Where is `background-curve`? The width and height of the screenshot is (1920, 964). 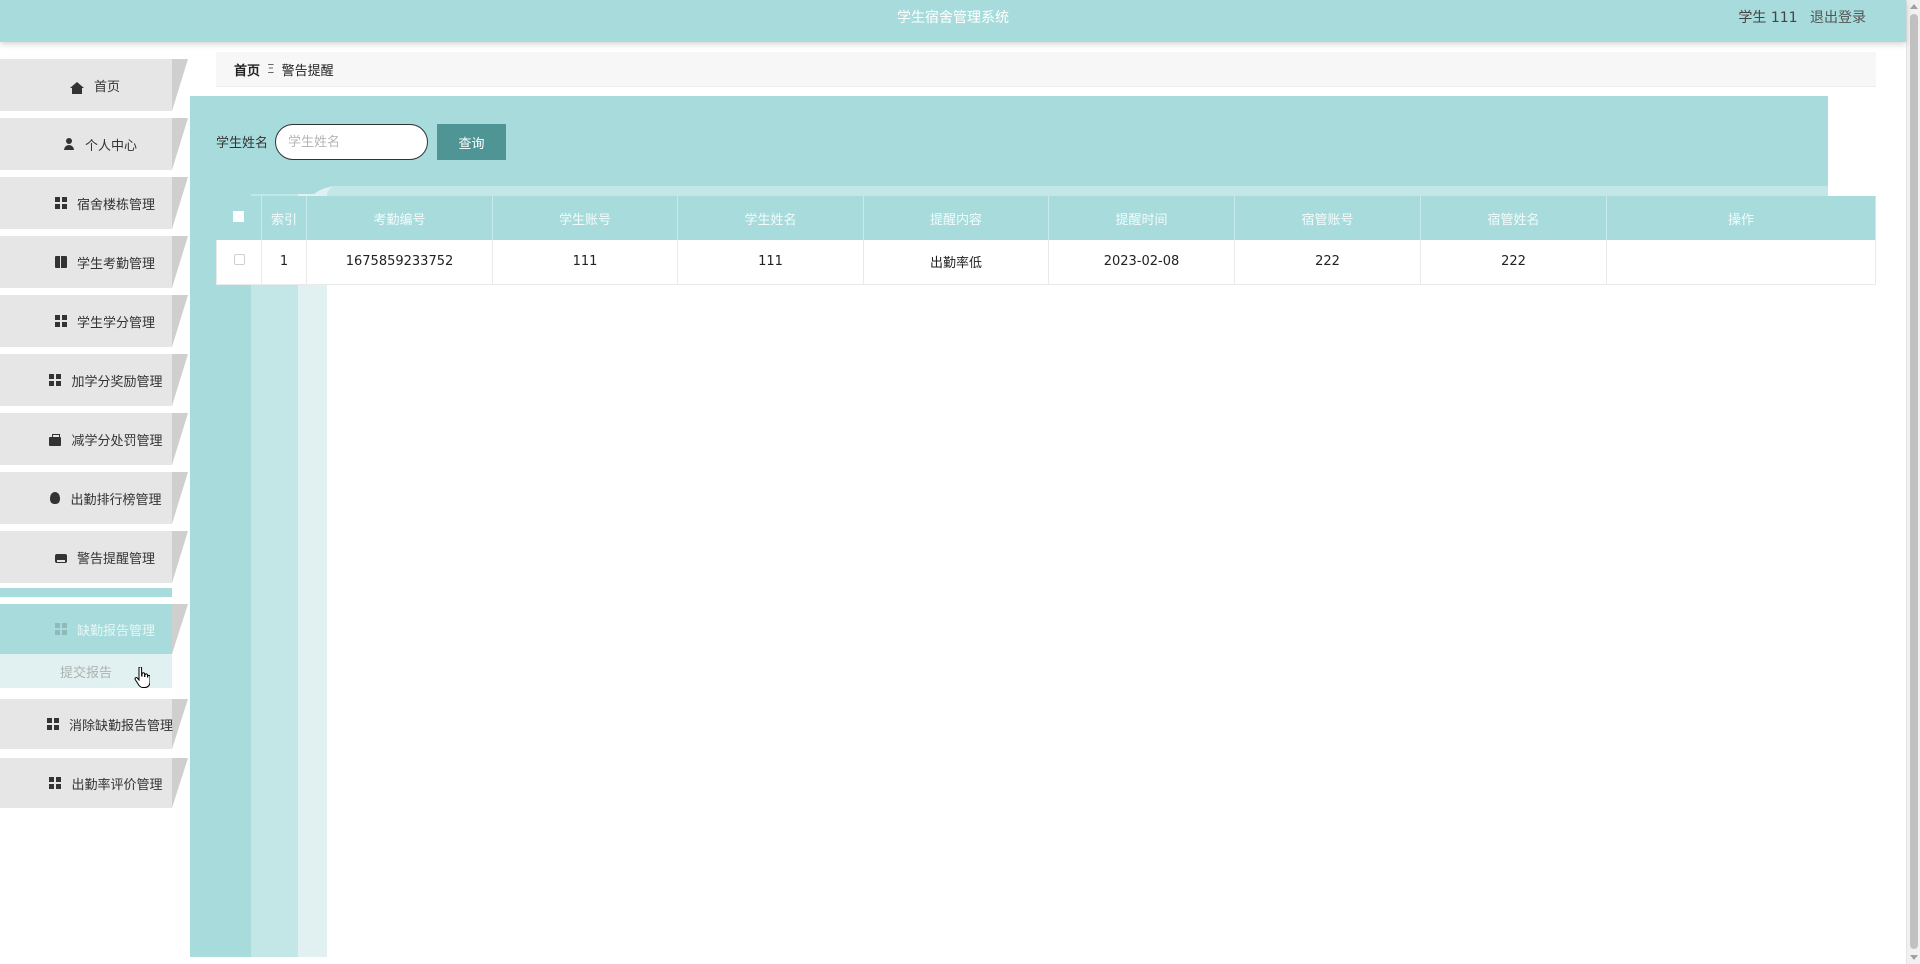 background-curve is located at coordinates (1077, 191).